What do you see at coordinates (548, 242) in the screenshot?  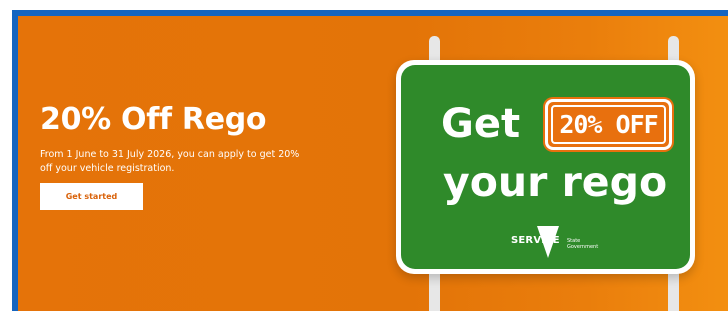 I see `victoria-triangle-icon` at bounding box center [548, 242].